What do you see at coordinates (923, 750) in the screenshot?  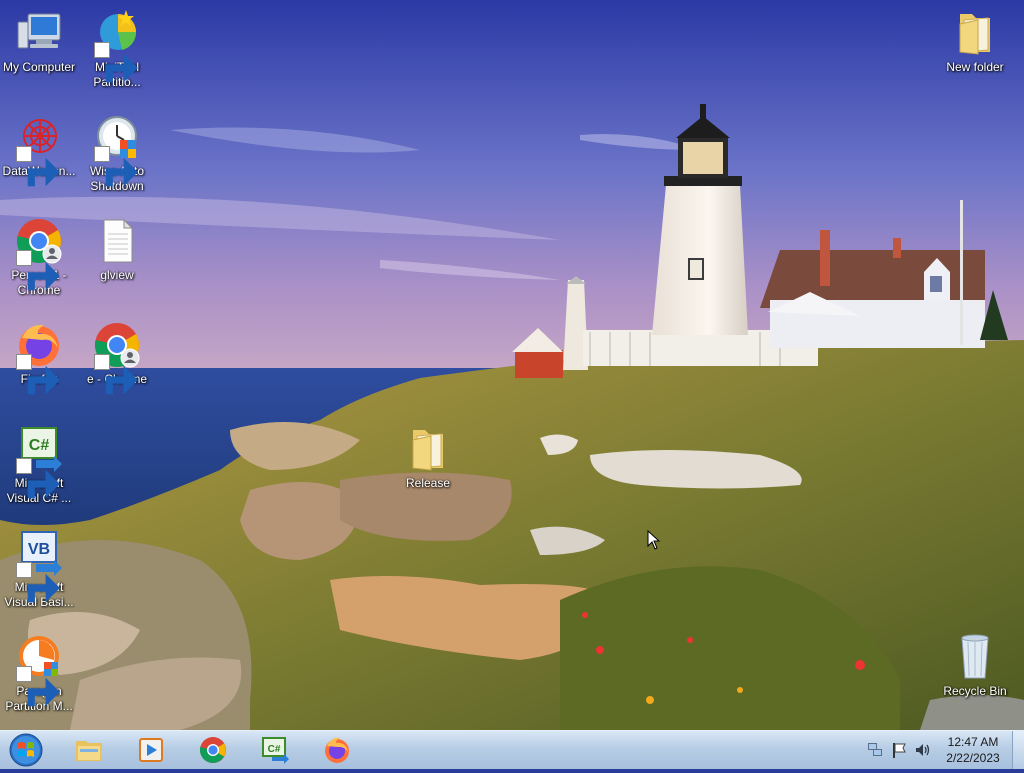 I see `volume-icon` at bounding box center [923, 750].